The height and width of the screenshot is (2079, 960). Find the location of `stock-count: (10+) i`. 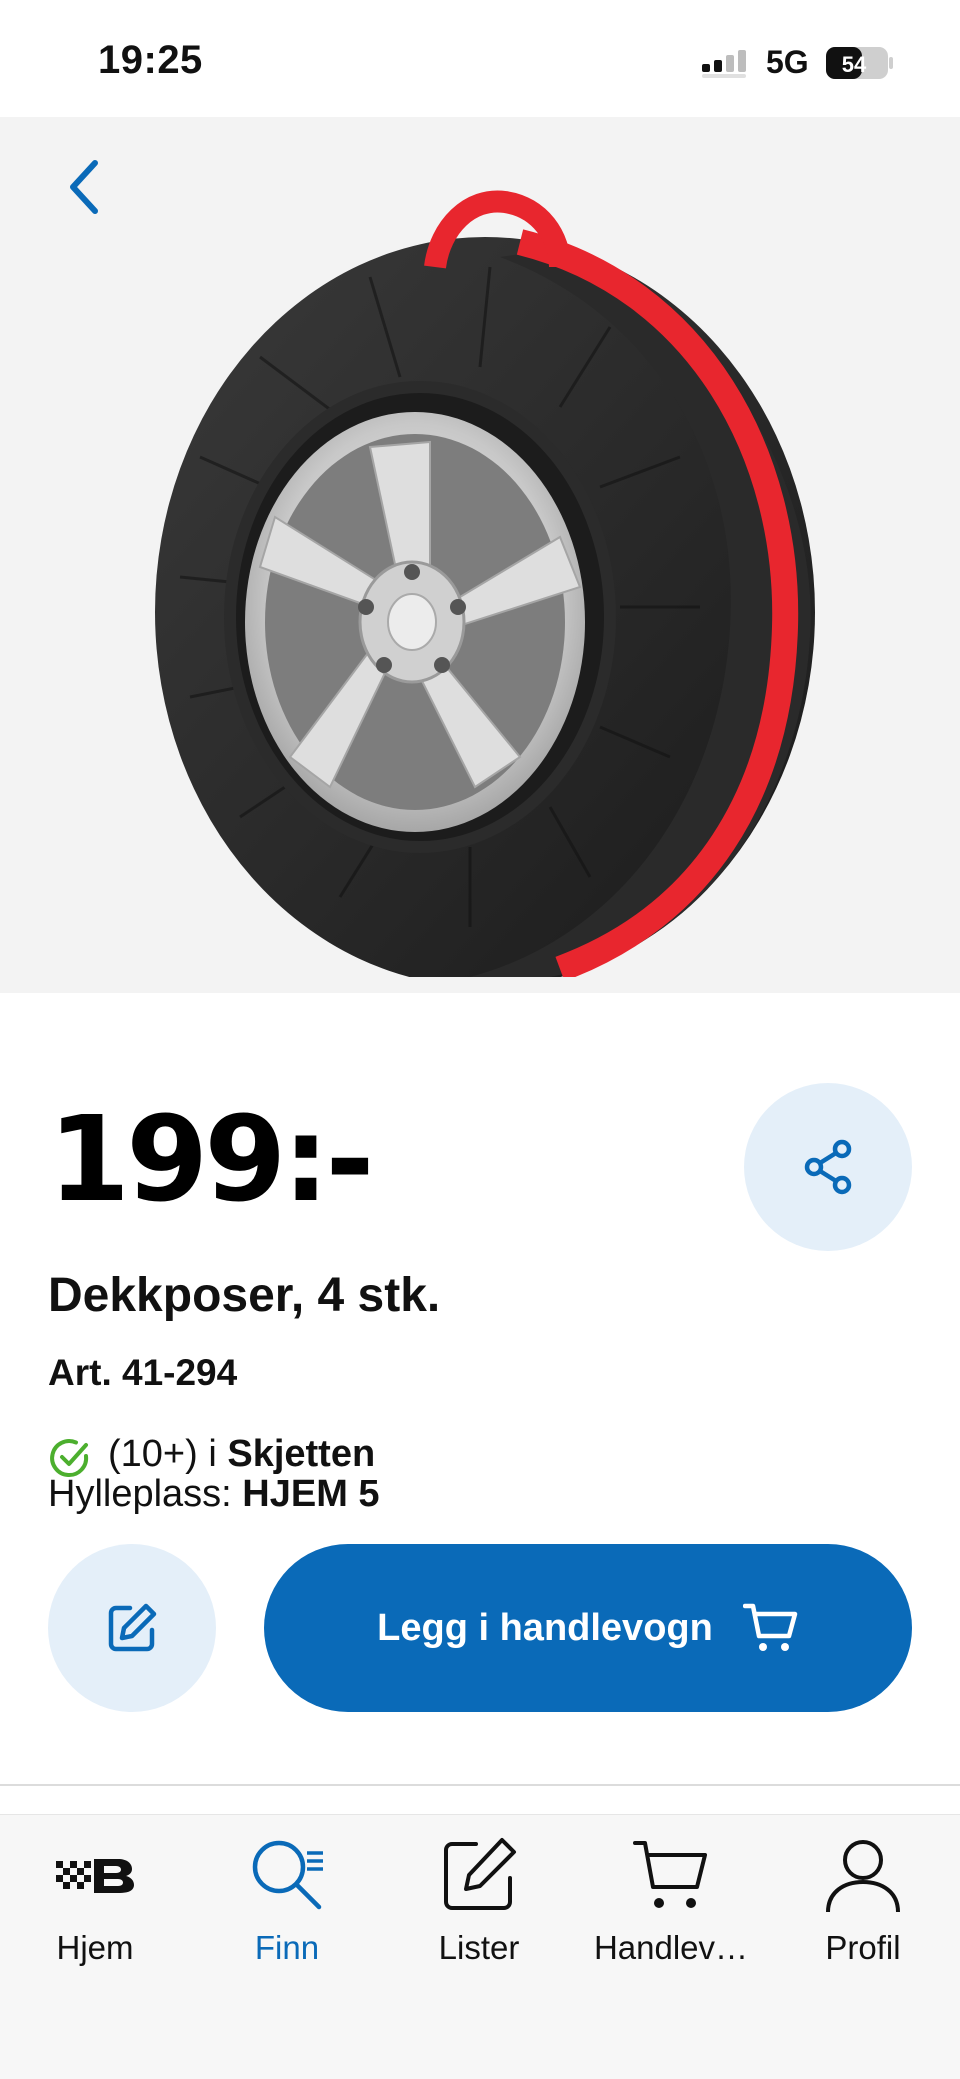

stock-count: (10+) i is located at coordinates (162, 1453).